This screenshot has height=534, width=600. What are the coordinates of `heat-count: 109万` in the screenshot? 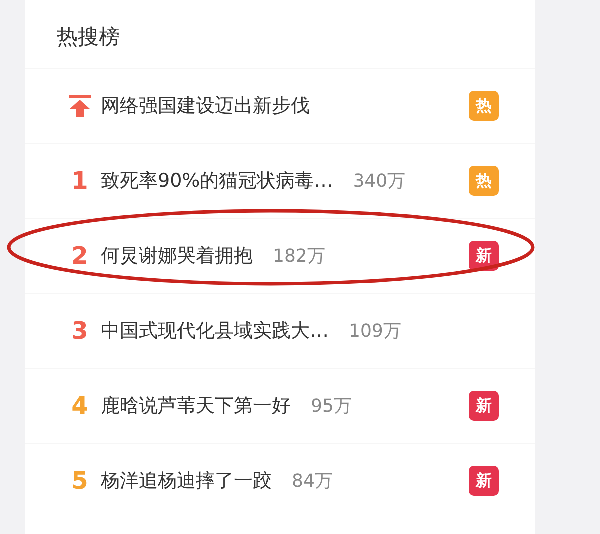 It's located at (375, 332).